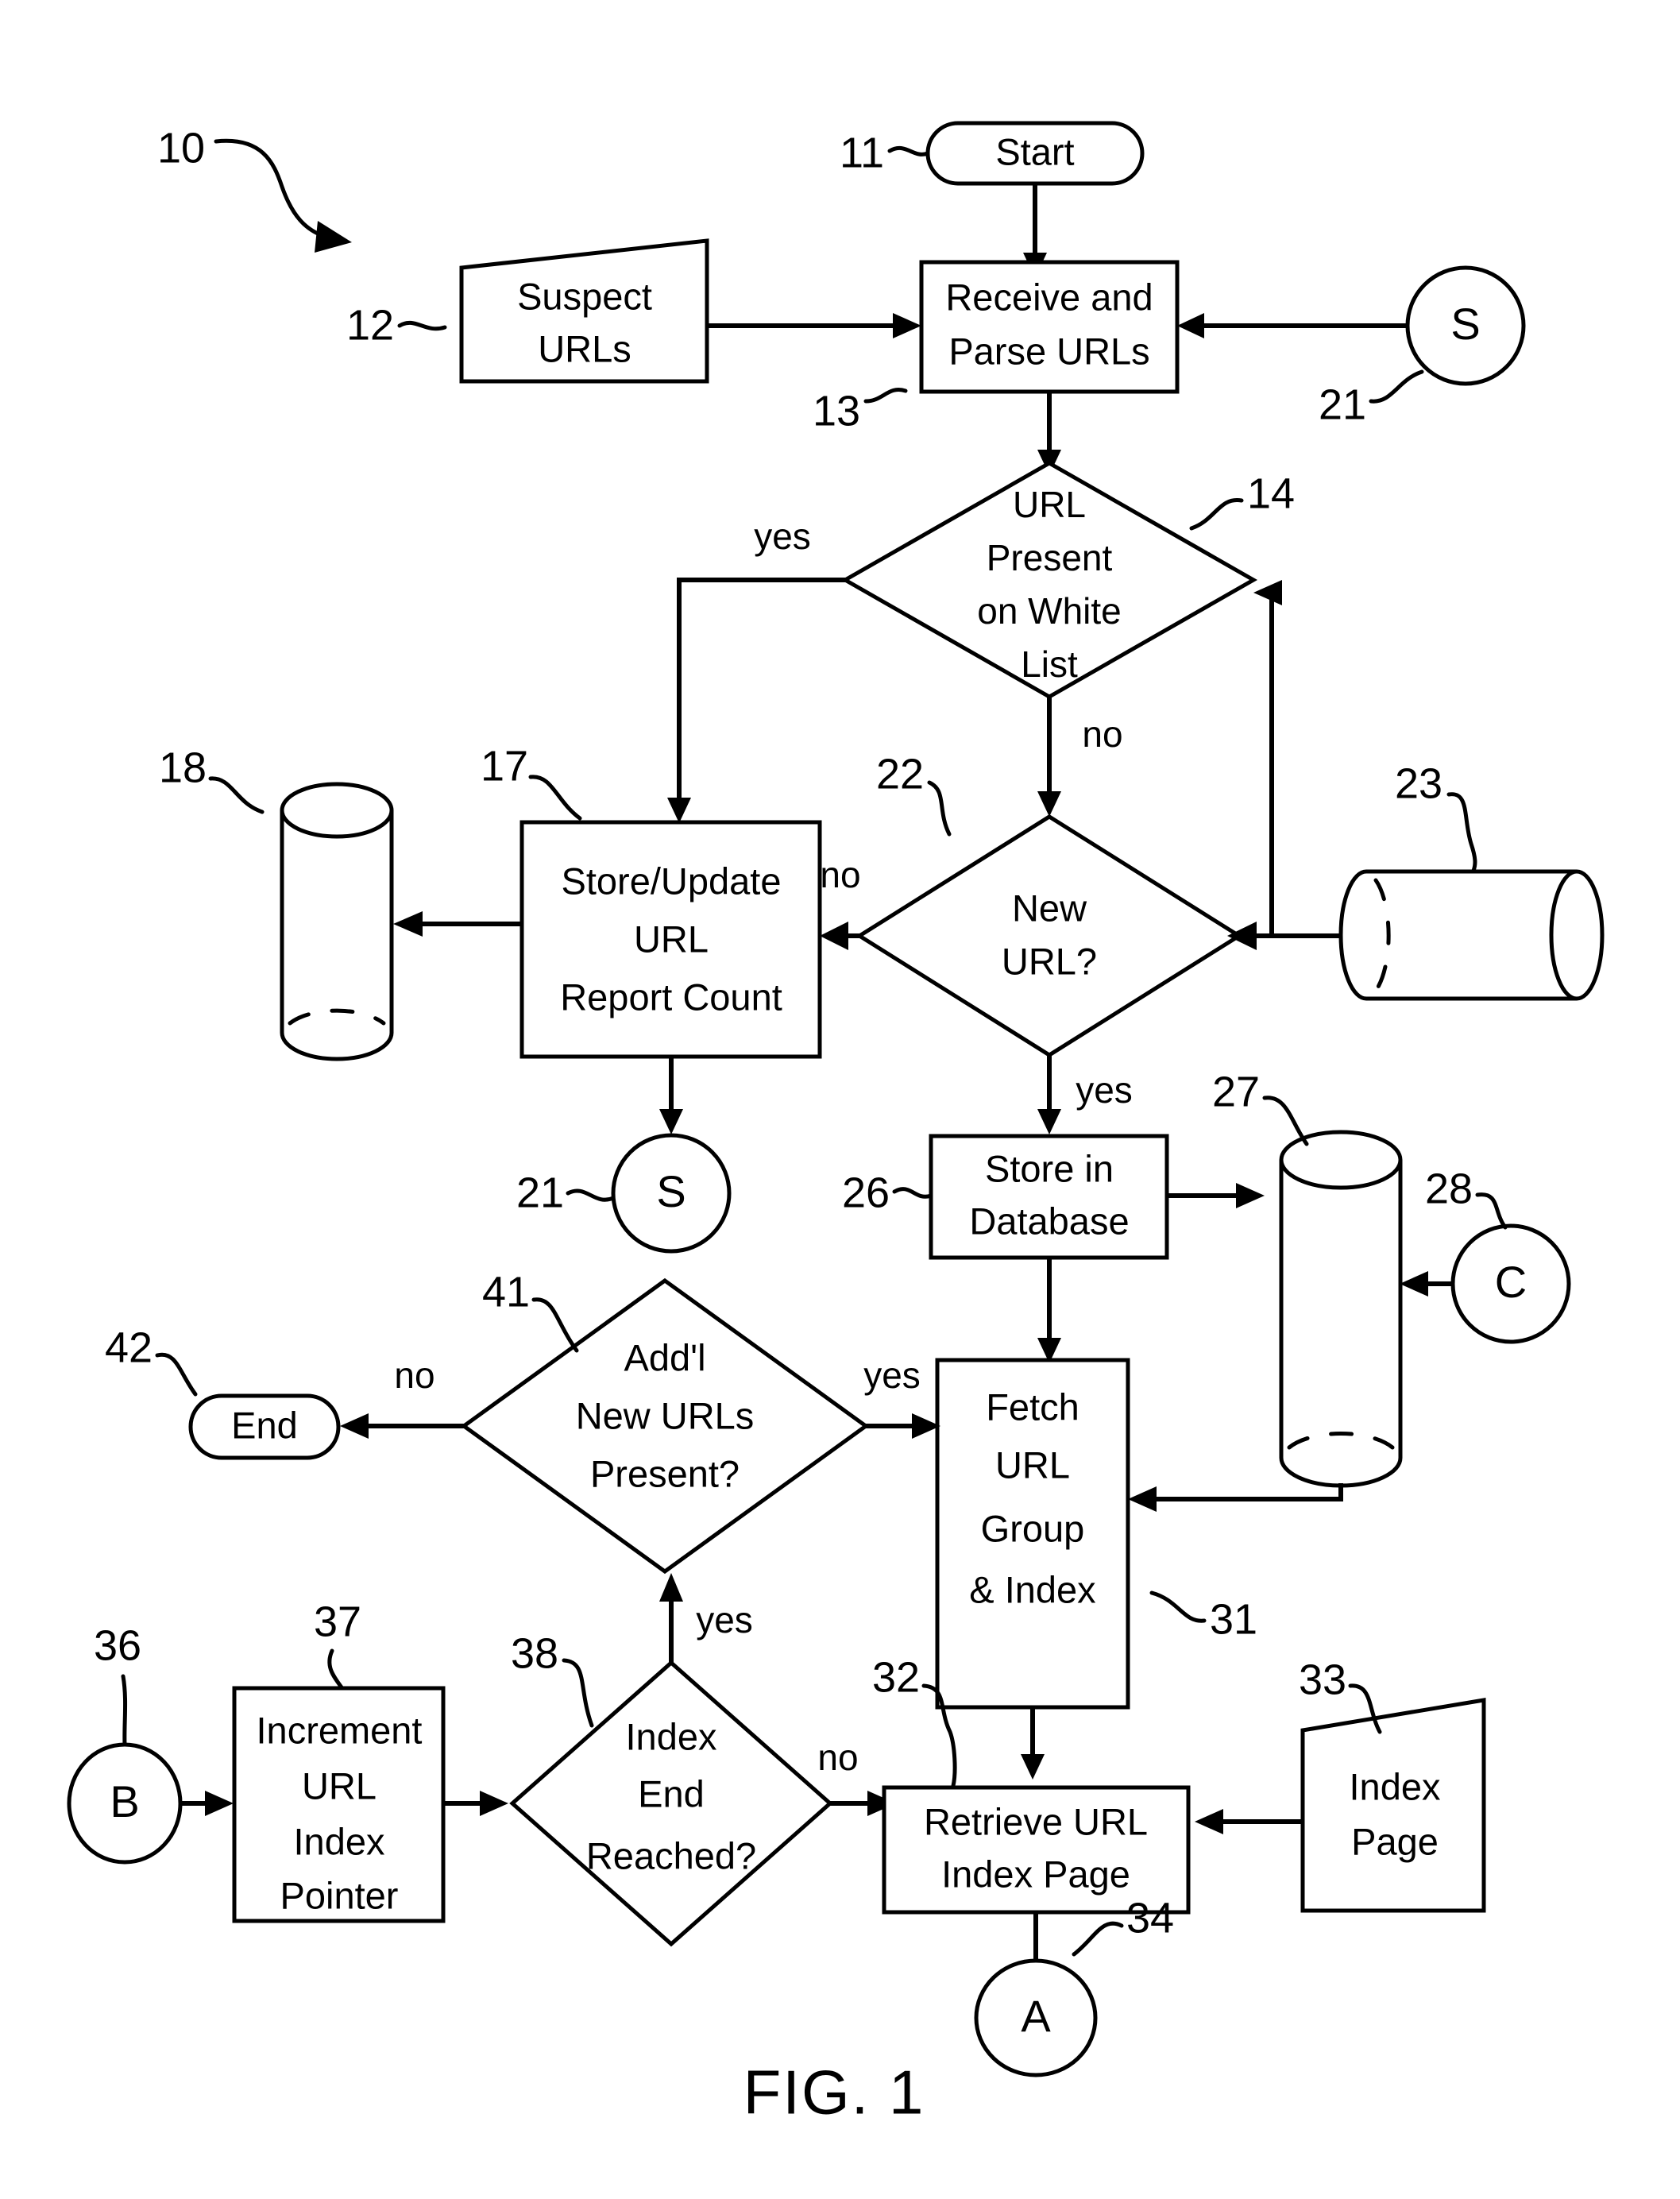 Image resolution: width=1680 pixels, height=2199 pixels. I want to click on new-url-shape, so click(1049, 935).